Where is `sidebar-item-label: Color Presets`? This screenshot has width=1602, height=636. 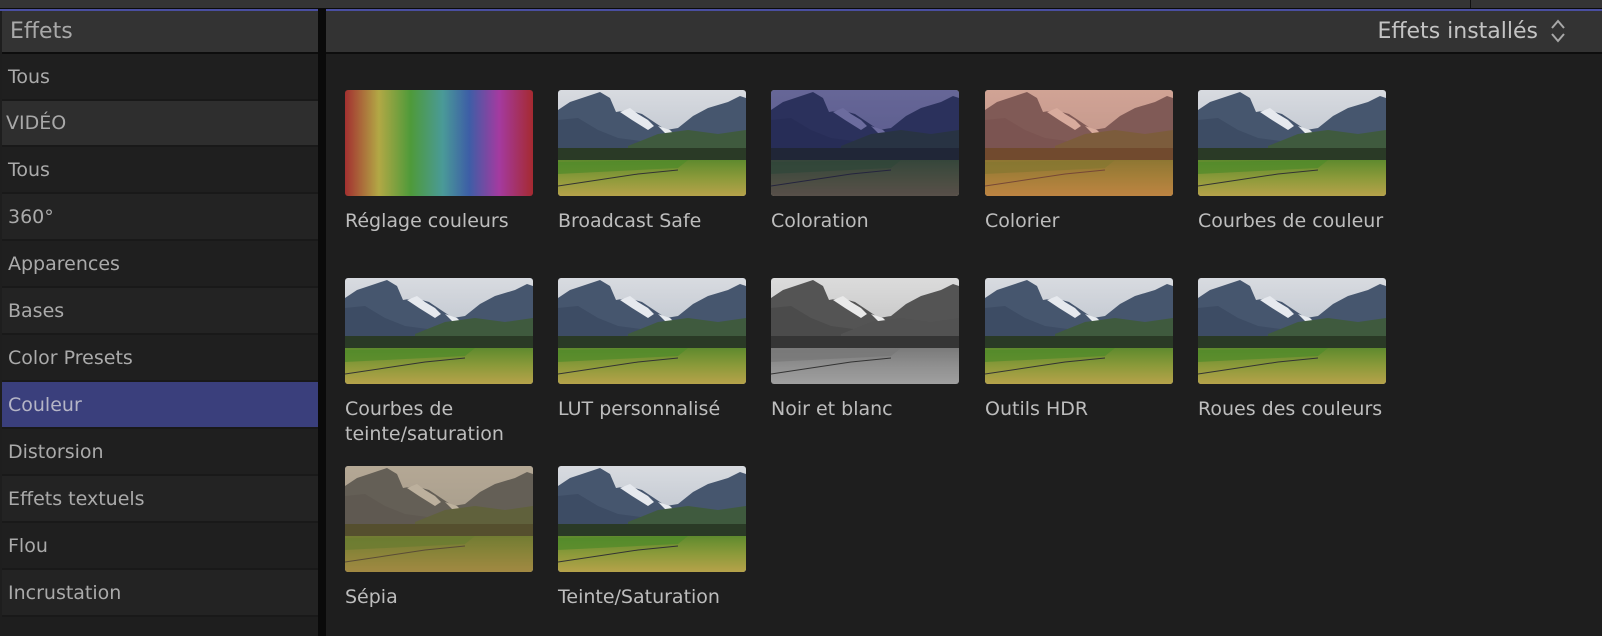
sidebar-item-label: Color Presets is located at coordinates (70, 357).